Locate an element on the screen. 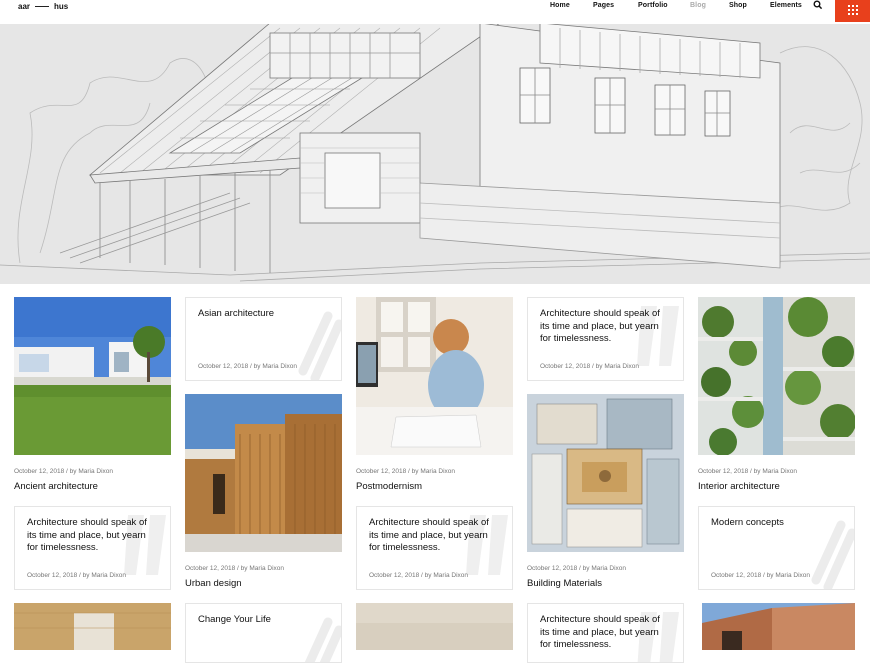 Image resolution: width=870 pixels, height=663 pixels. nav-home: Home is located at coordinates (560, 5).